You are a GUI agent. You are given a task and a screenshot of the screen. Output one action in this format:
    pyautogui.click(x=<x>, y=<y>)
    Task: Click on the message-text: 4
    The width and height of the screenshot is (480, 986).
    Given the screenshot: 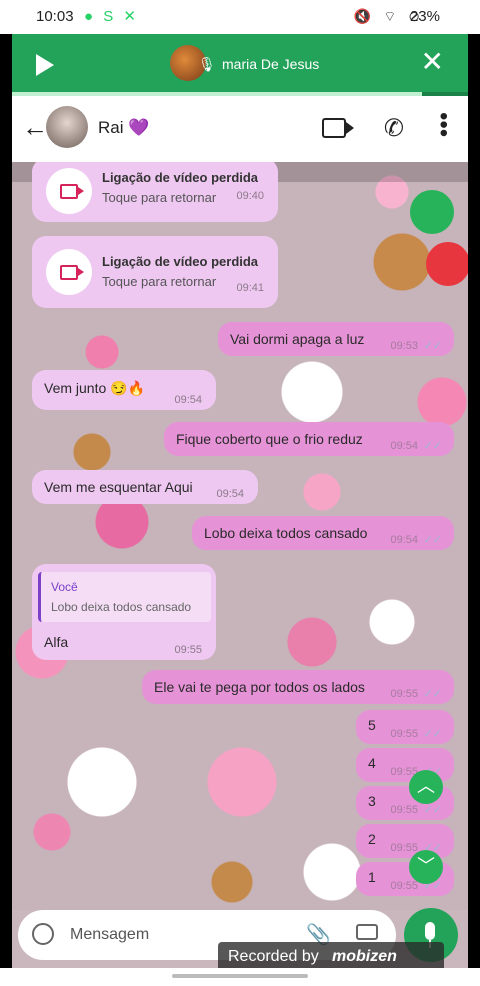 What is the action you would take?
    pyautogui.click(x=372, y=763)
    